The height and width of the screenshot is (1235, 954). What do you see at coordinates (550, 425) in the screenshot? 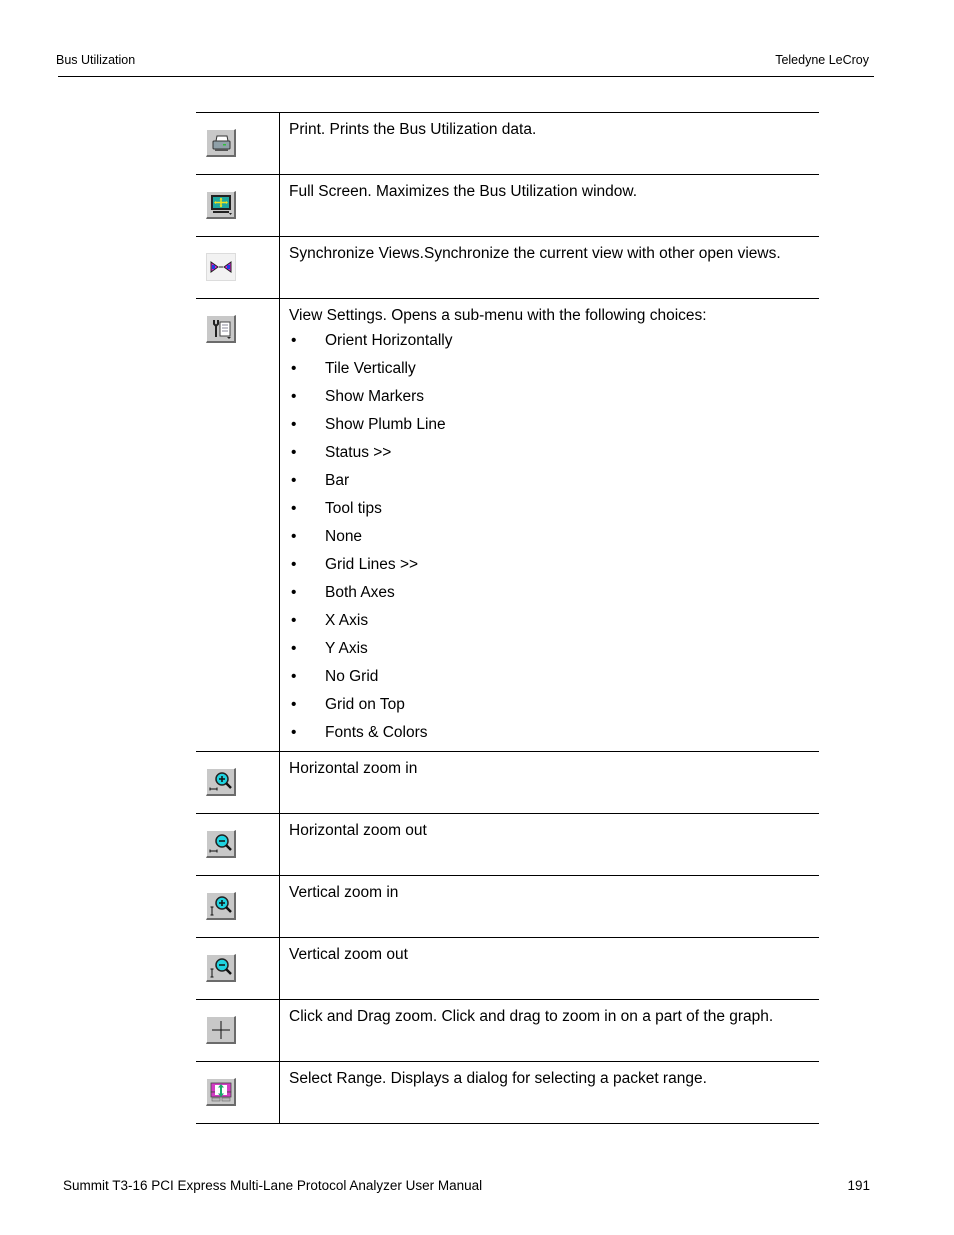
I see `list-item: • Show Plumb Line` at bounding box center [550, 425].